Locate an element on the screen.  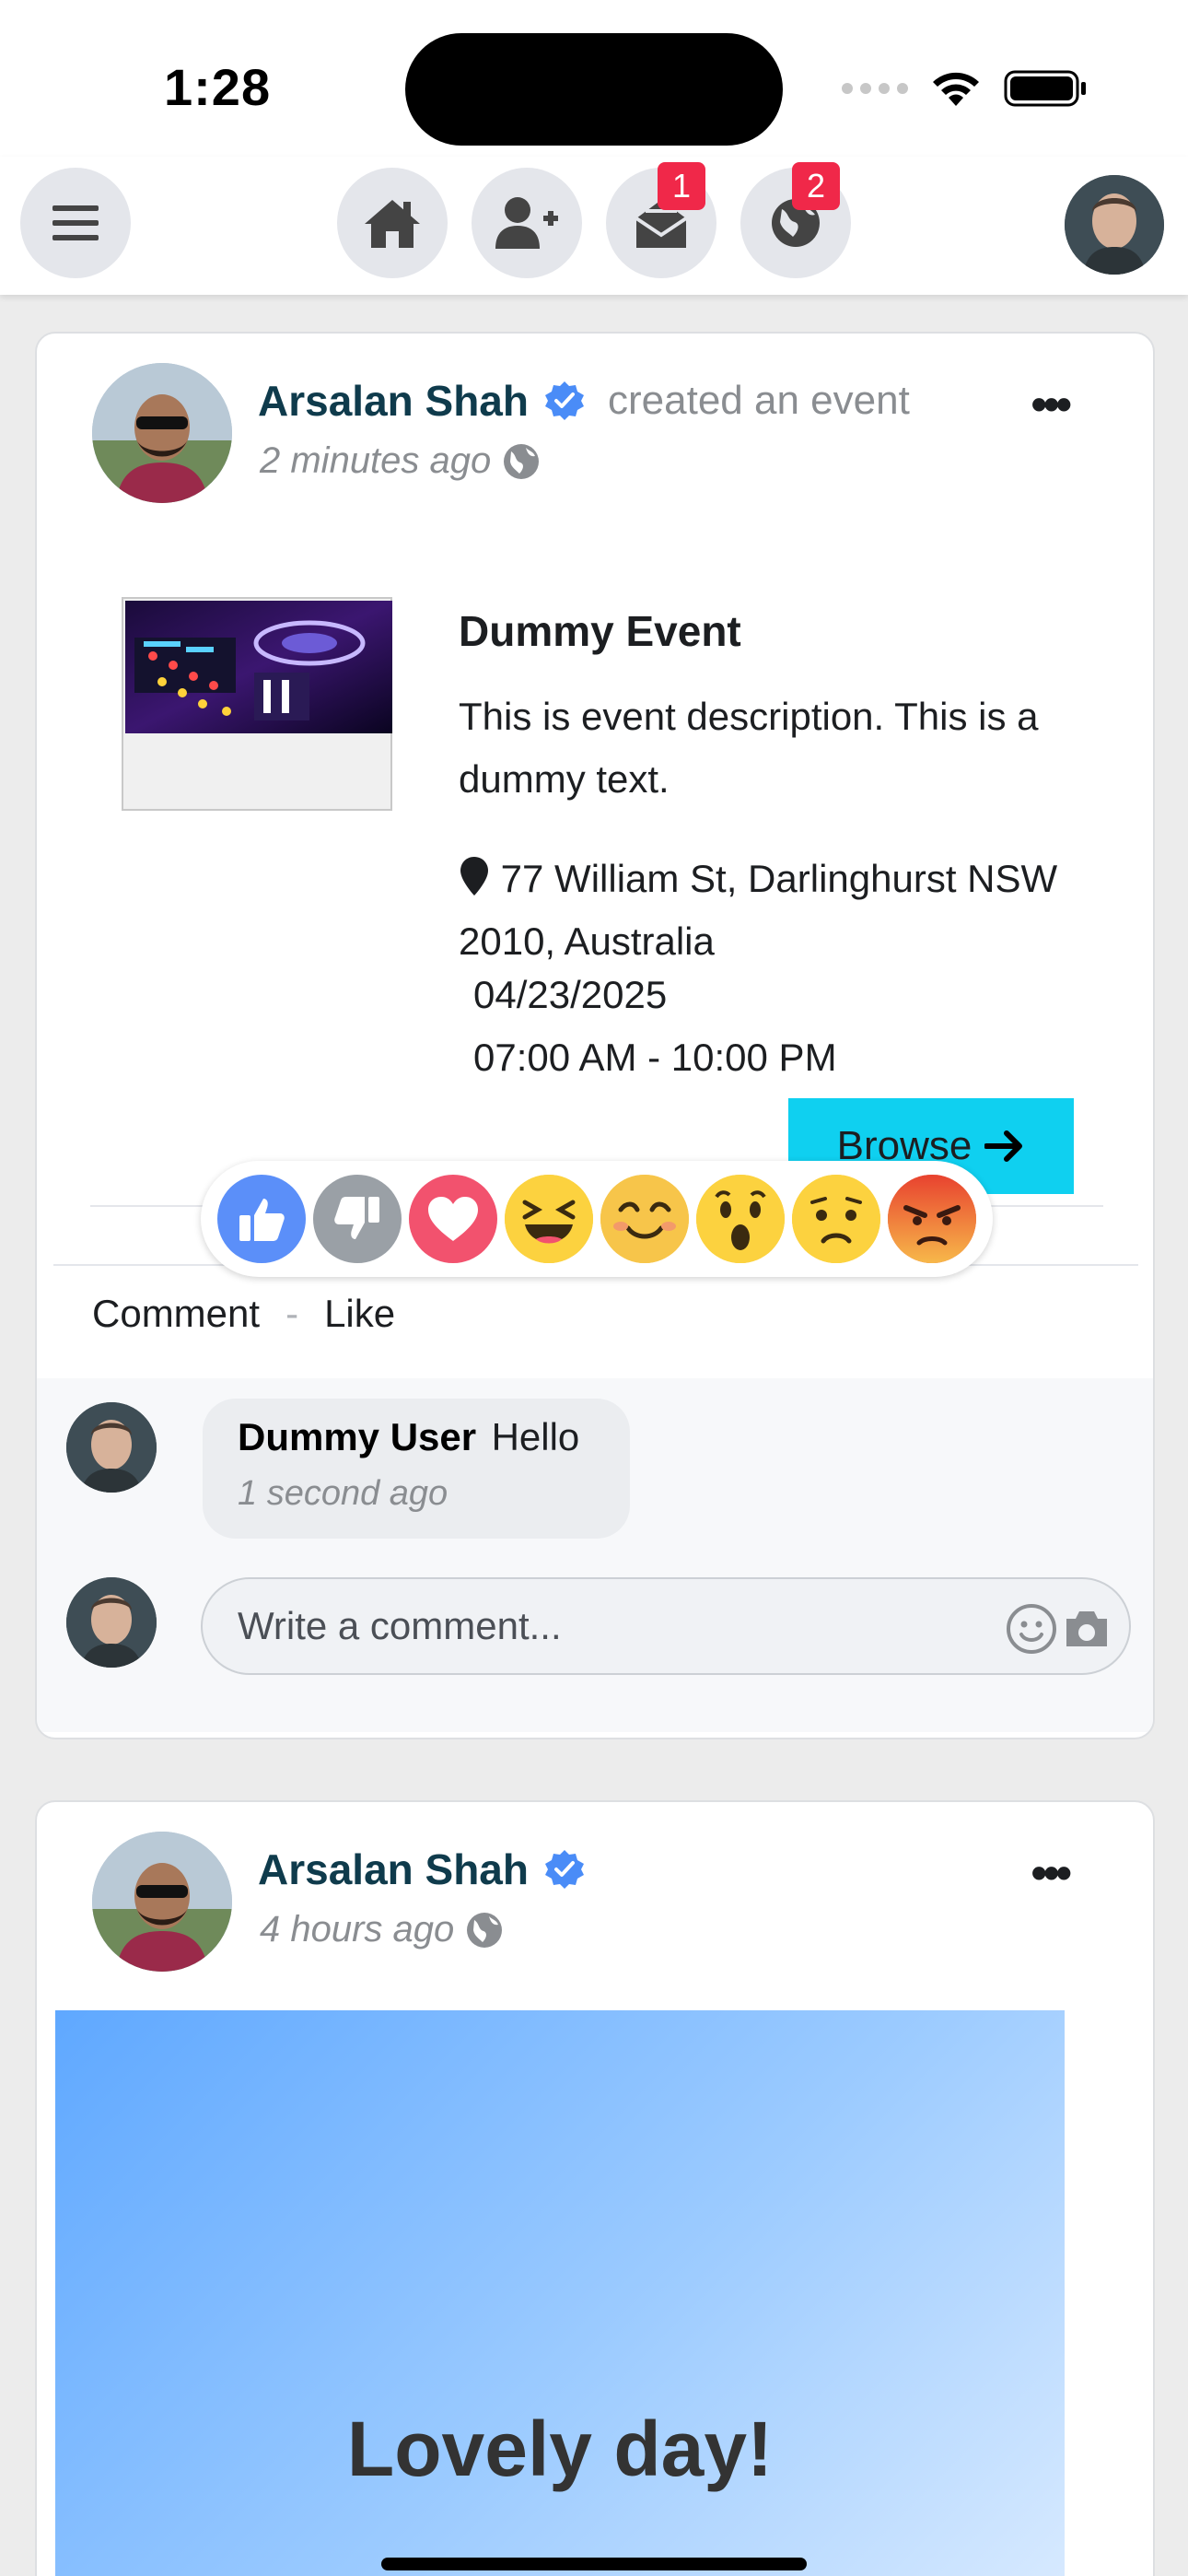
post-time-text: 4 hours ago is located at coordinates (357, 1929).